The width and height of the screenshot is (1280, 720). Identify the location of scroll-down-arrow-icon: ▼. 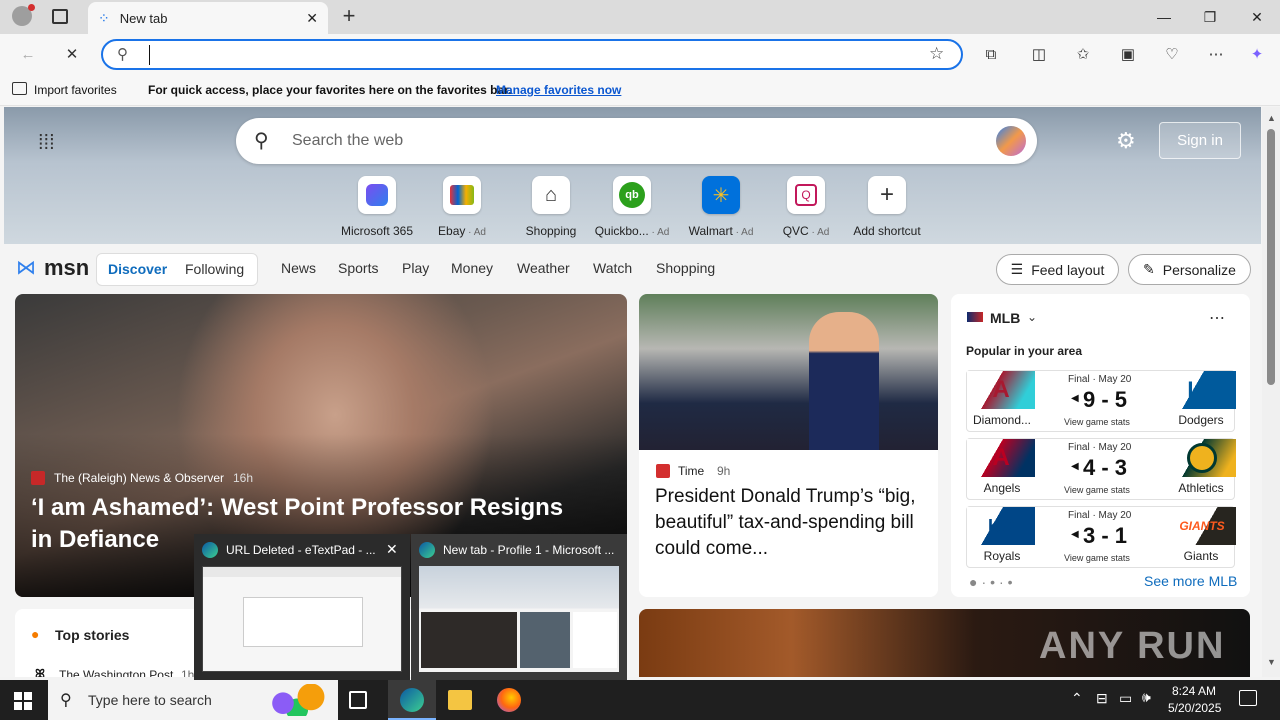
(1271, 662).